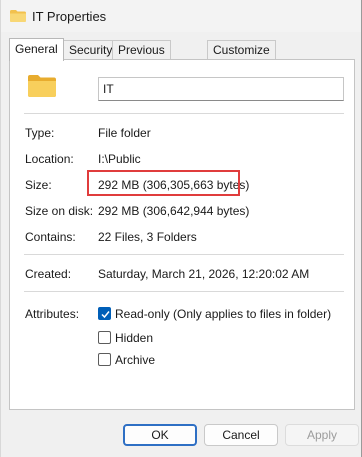  What do you see at coordinates (49, 159) in the screenshot?
I see `location-label: Location:` at bounding box center [49, 159].